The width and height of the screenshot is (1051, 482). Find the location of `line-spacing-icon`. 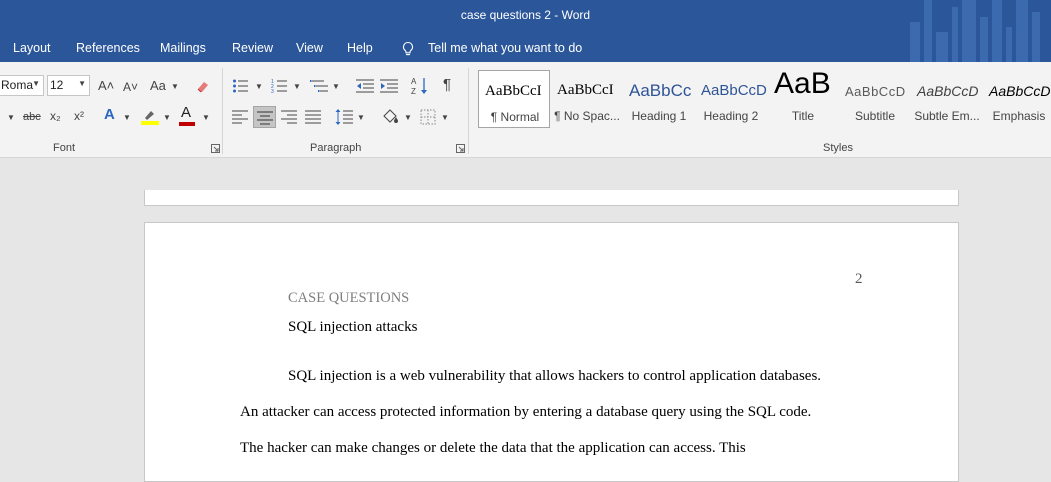

line-spacing-icon is located at coordinates (344, 117).